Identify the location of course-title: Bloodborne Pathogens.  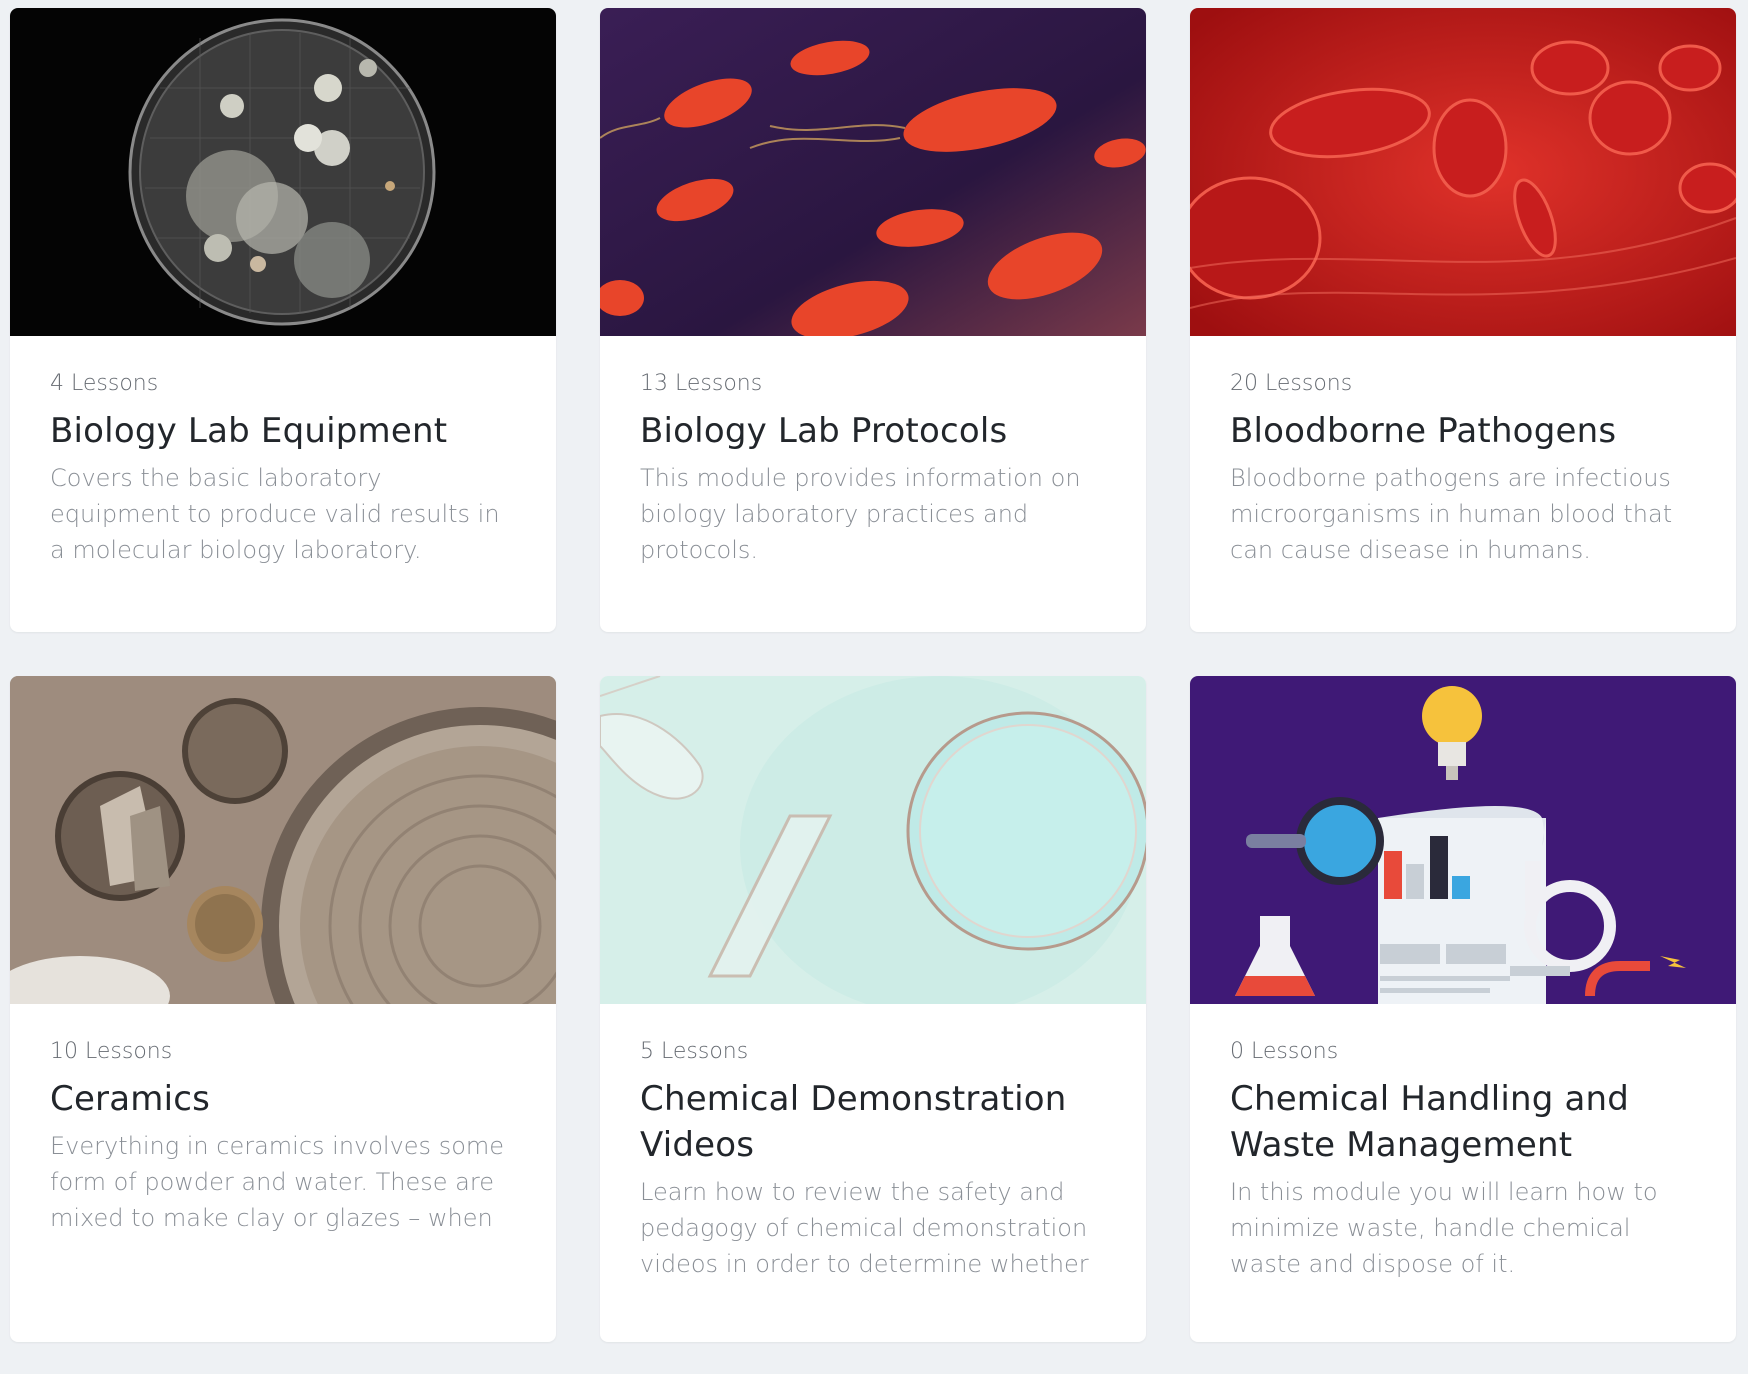
(1463, 431).